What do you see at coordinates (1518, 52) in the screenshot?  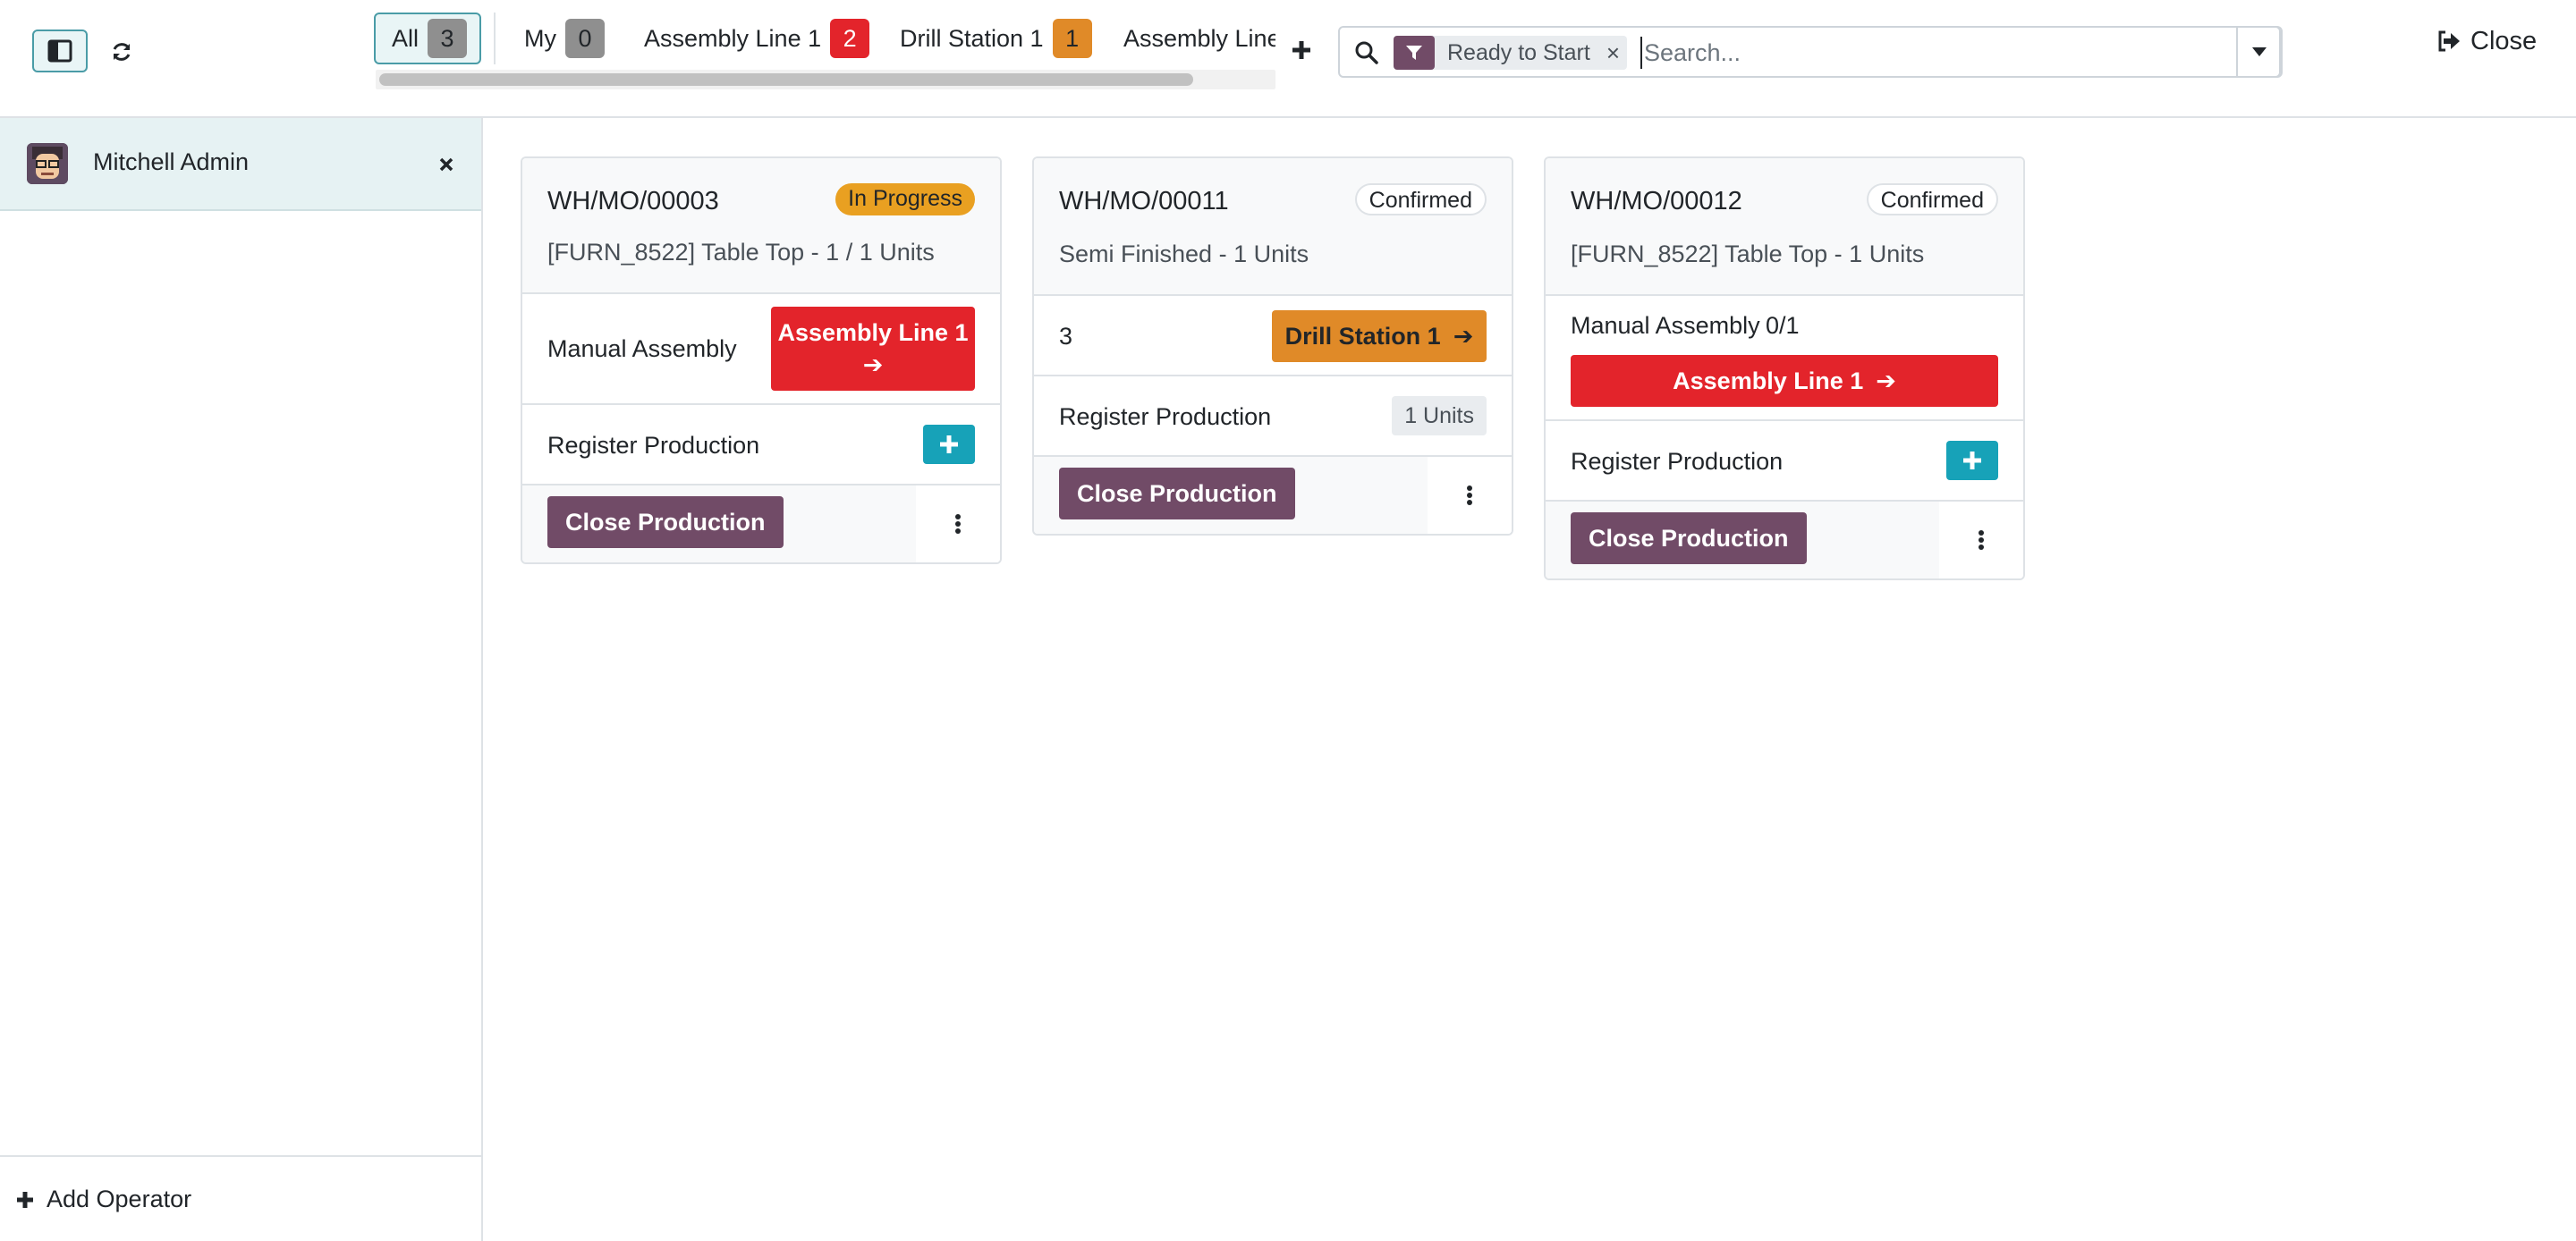 I see `facet-label: Ready to Start` at bounding box center [1518, 52].